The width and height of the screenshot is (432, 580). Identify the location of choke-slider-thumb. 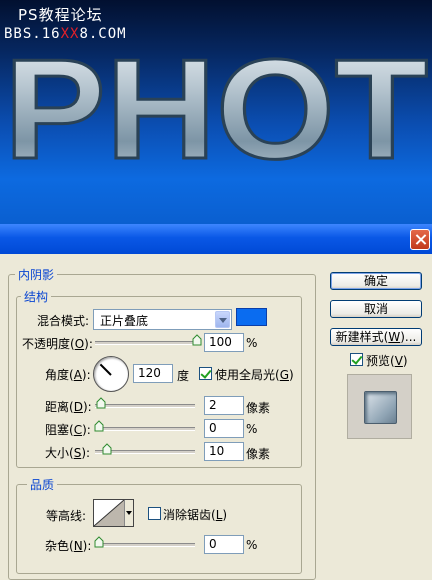
(99, 426).